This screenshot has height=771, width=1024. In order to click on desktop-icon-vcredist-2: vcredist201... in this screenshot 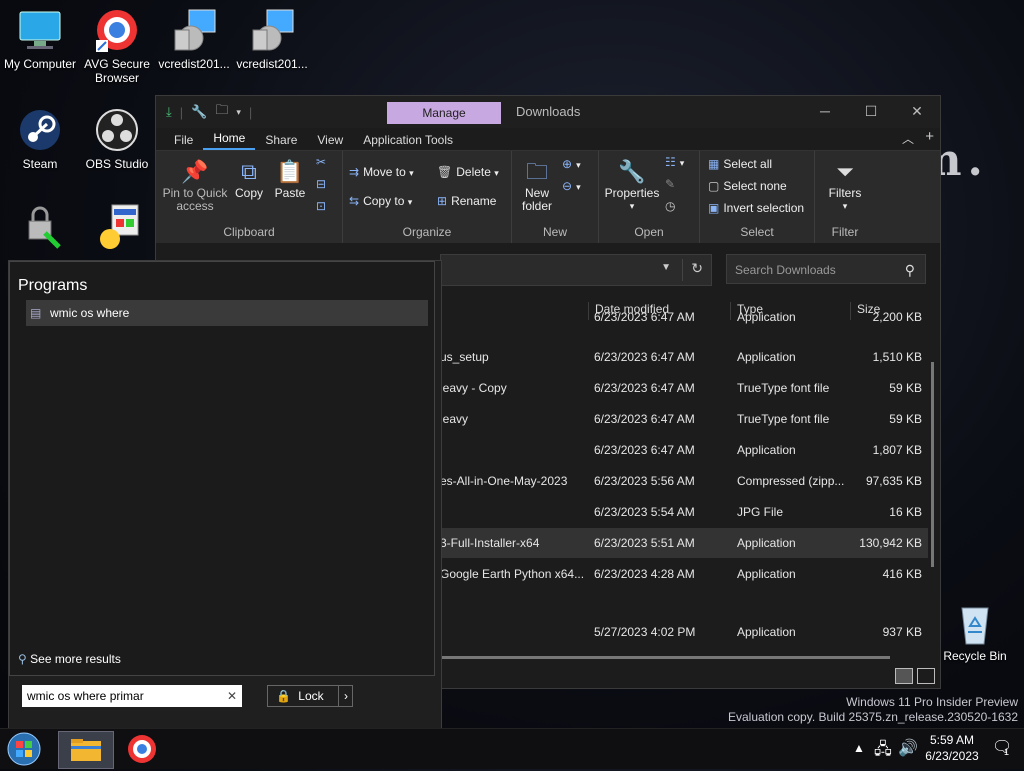, I will do `click(272, 39)`.